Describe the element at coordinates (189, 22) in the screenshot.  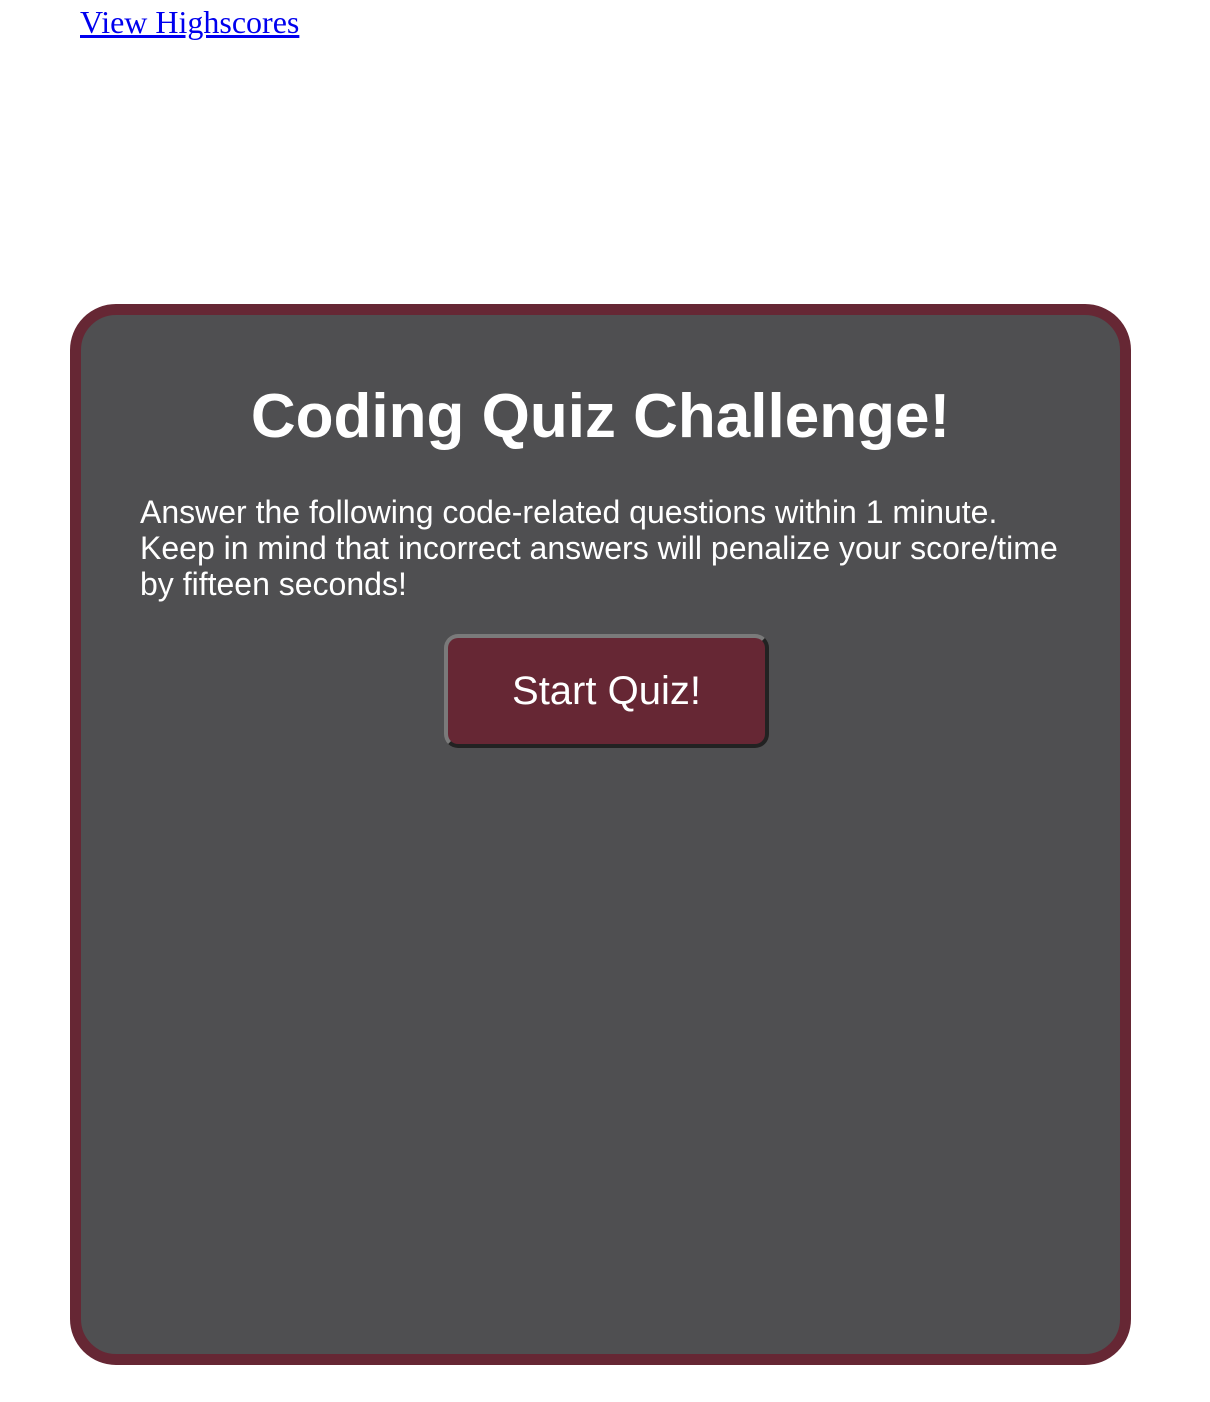
I see `view-highscores-link: View Highscores` at that location.